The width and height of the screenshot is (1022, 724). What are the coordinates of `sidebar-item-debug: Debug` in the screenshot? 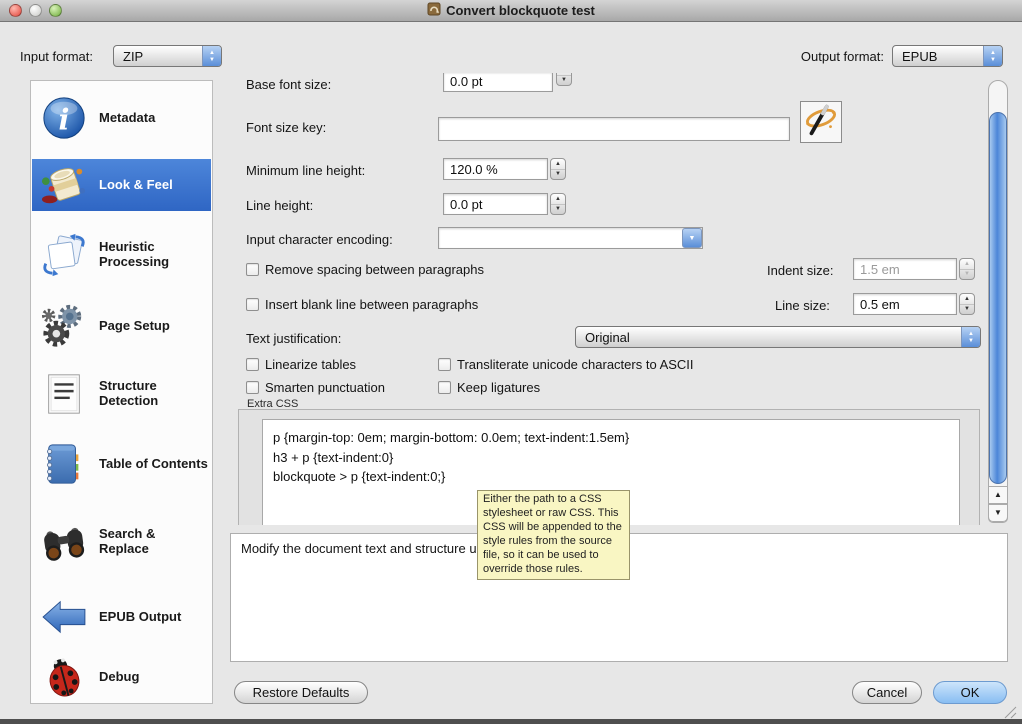 It's located at (121, 677).